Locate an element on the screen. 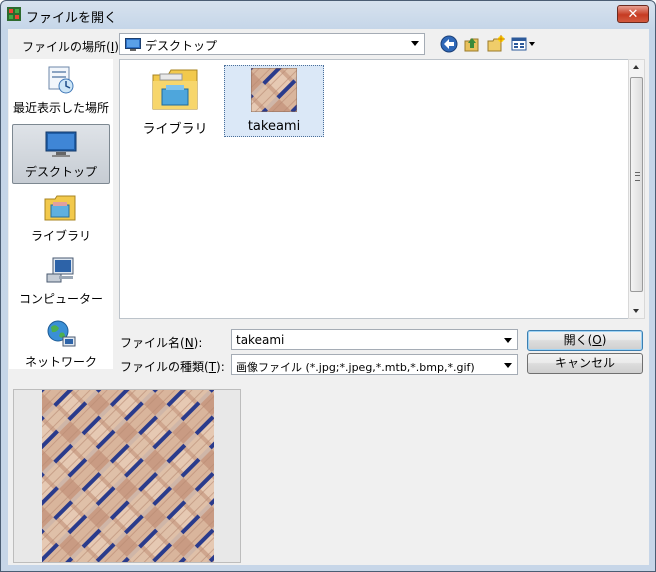 This screenshot has width=656, height=572. back-arrow-icon is located at coordinates (449, 44).